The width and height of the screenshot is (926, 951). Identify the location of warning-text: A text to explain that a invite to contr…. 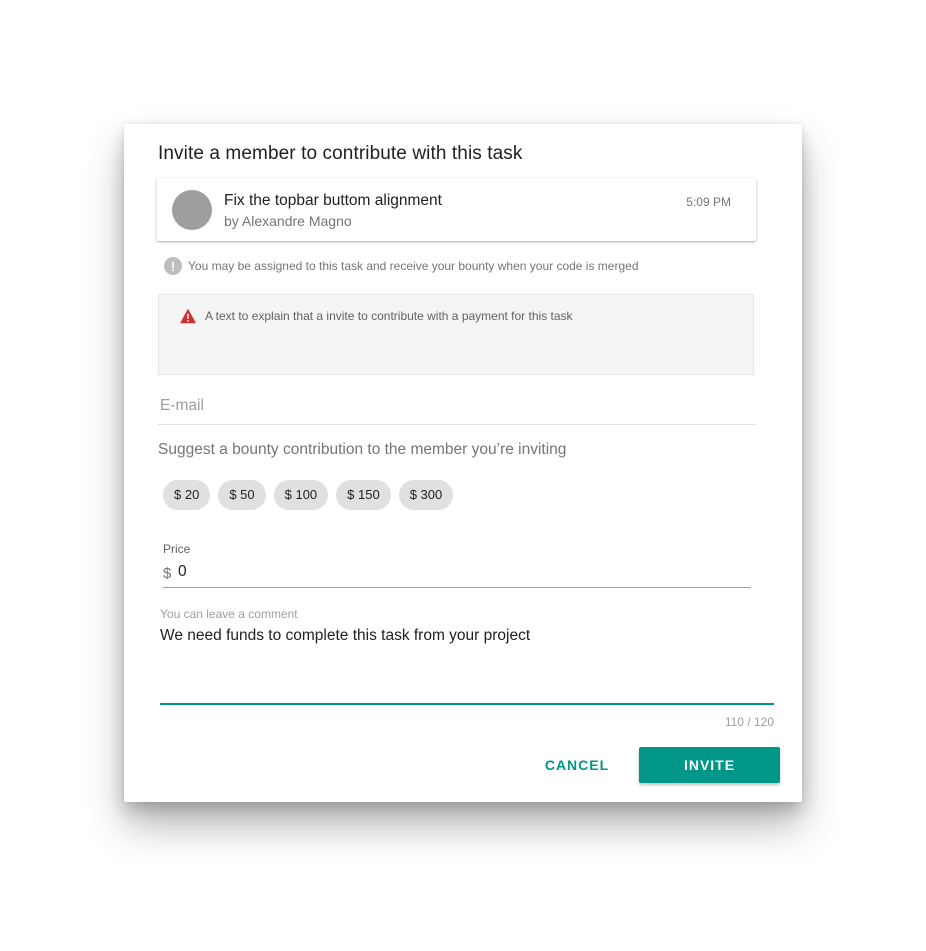
(389, 316).